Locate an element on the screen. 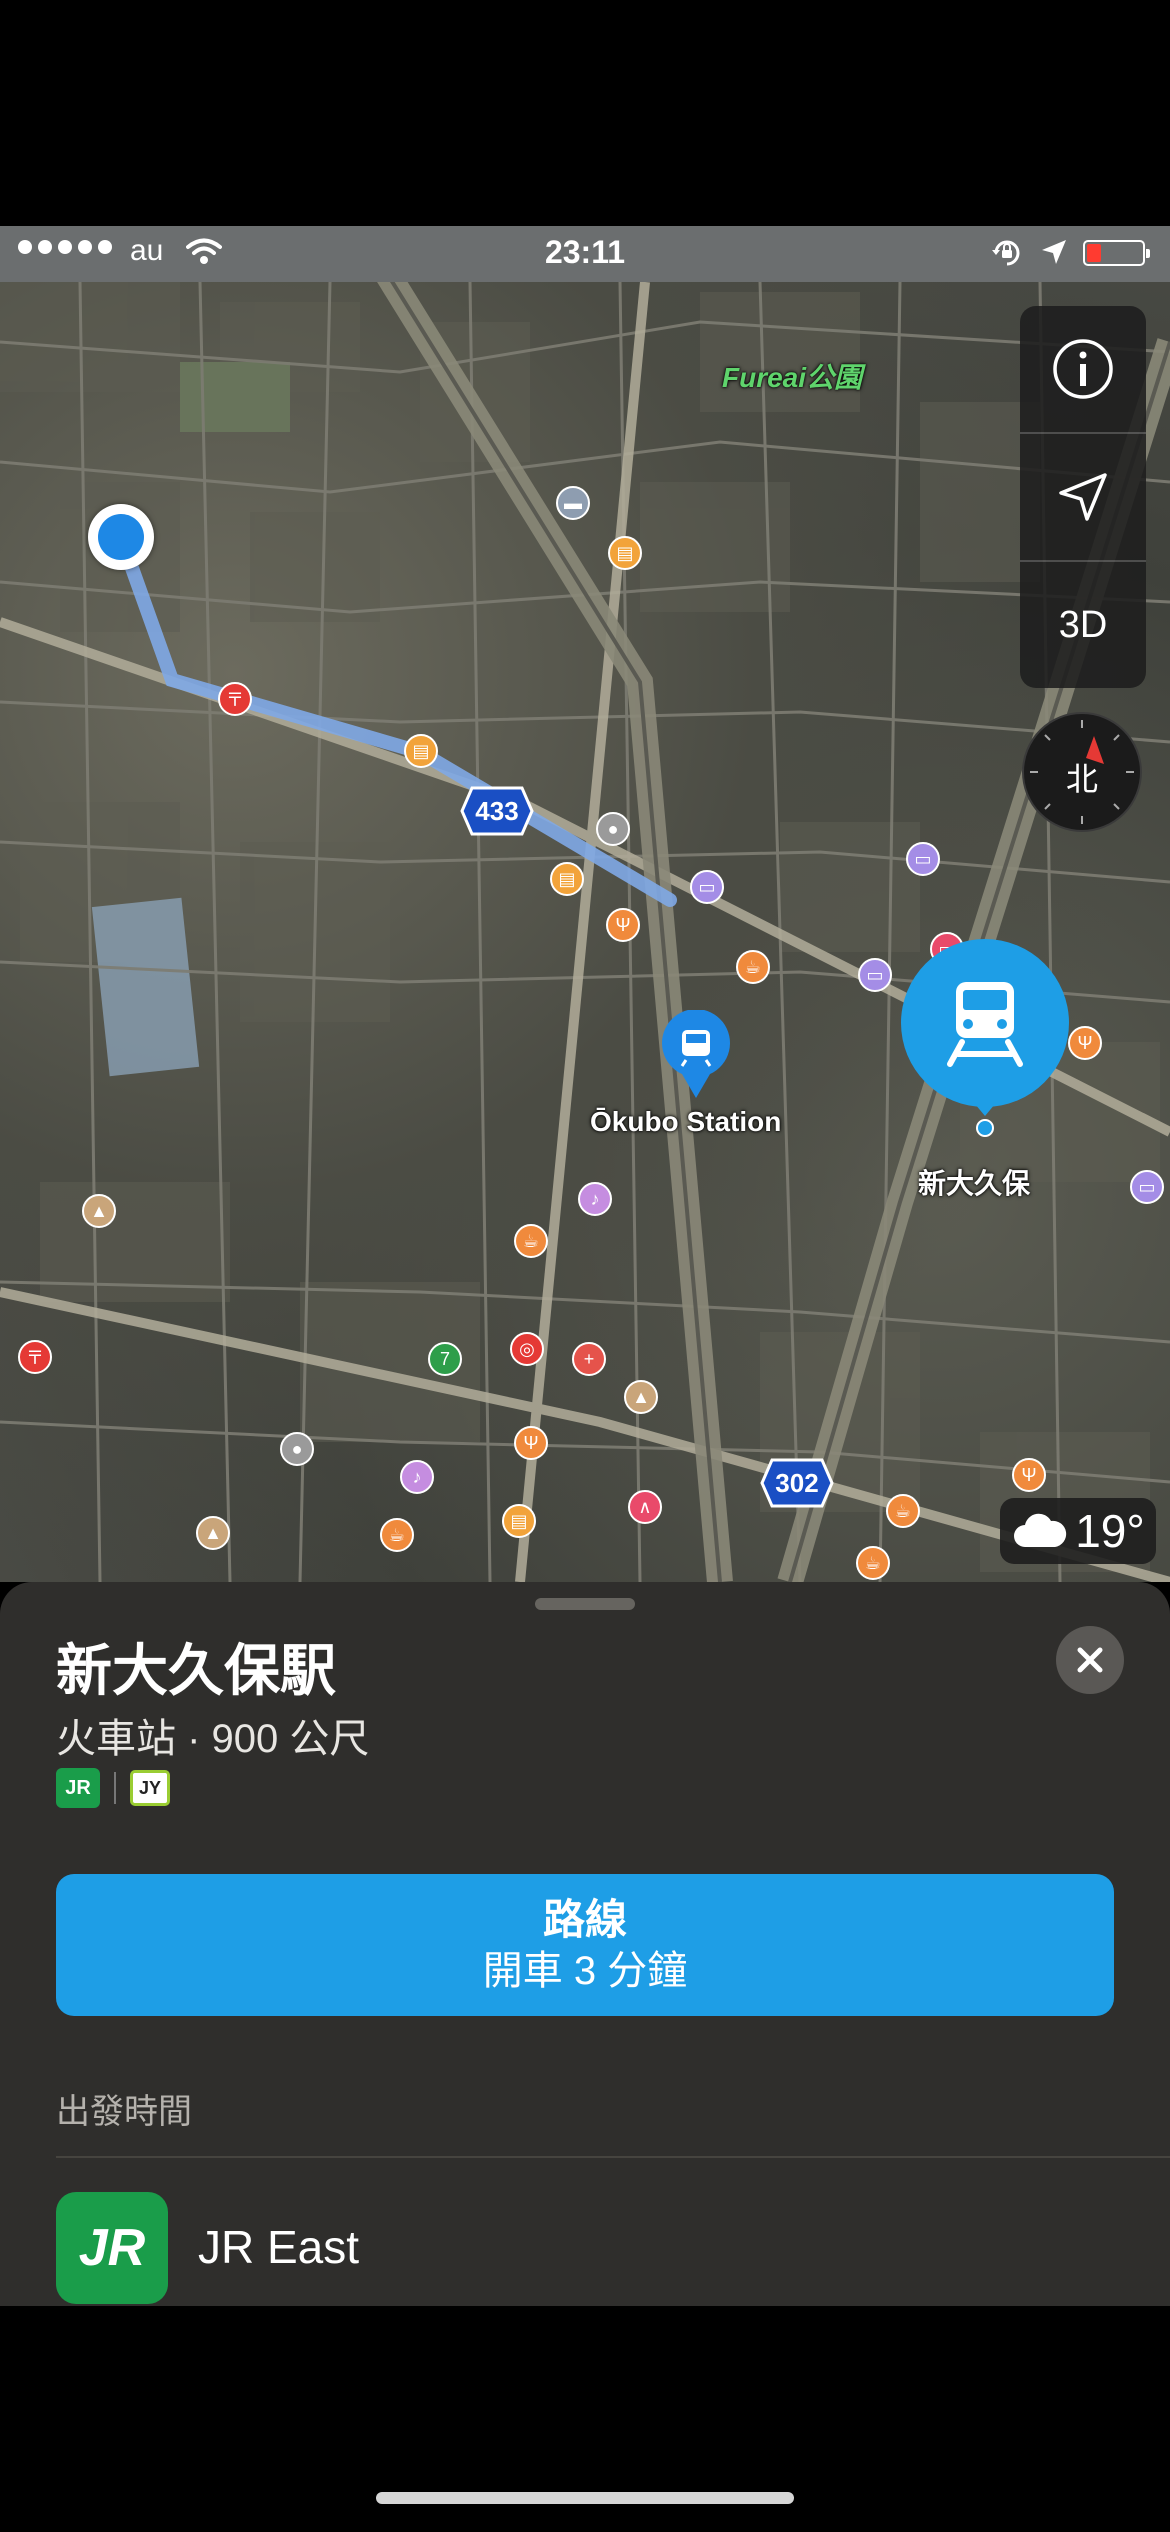 Image resolution: width=1170 pixels, height=2532 pixels. location-services-icon is located at coordinates (1054, 254).